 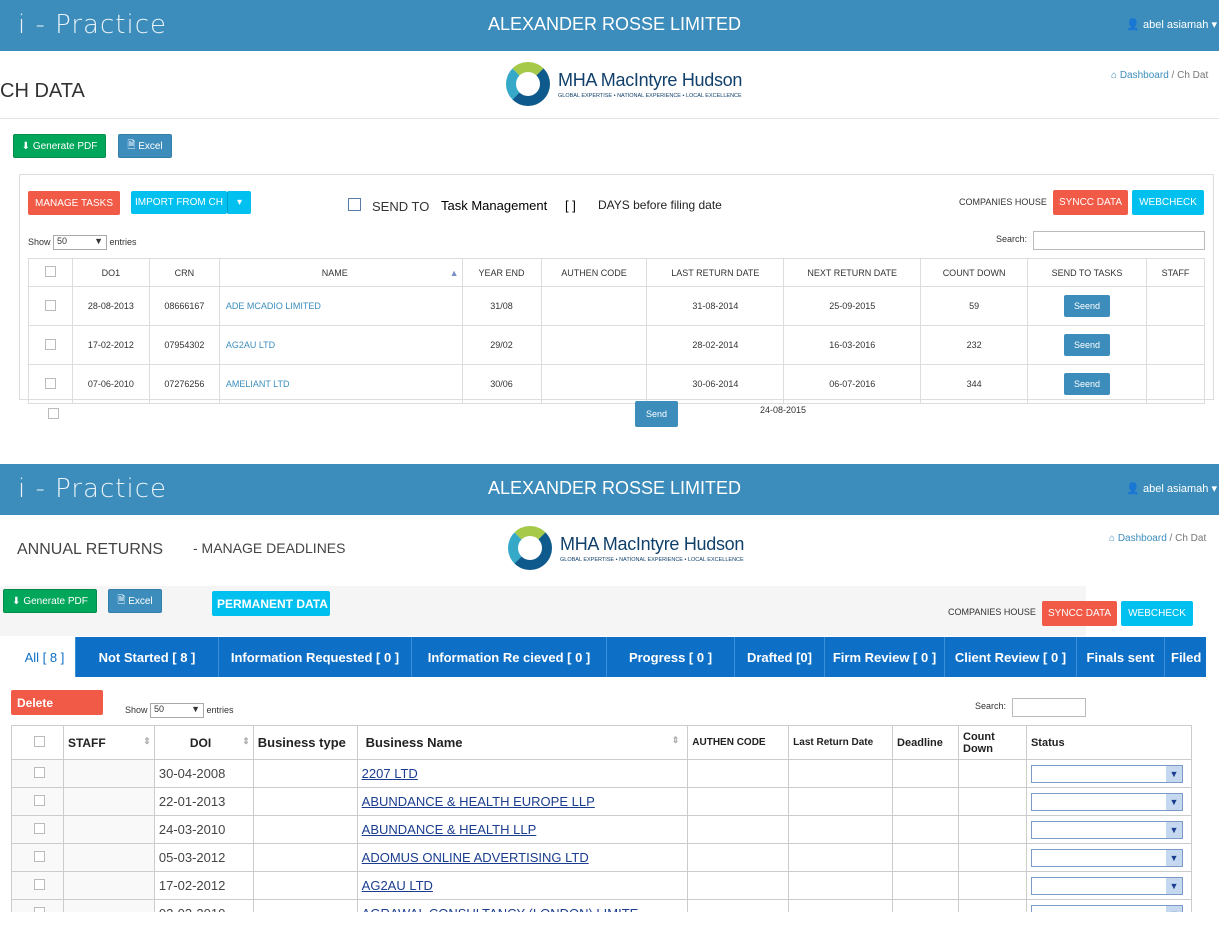 I want to click on col-business-name: Business Name ⇕, so click(x=522, y=742).